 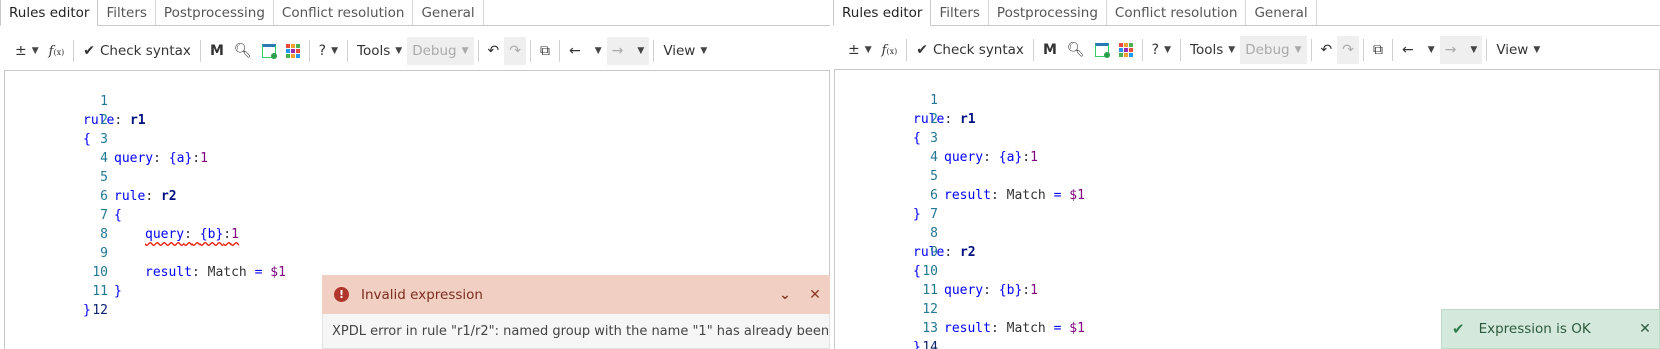 What do you see at coordinates (21, 51) in the screenshot?
I see `plusminus-icon: ±` at bounding box center [21, 51].